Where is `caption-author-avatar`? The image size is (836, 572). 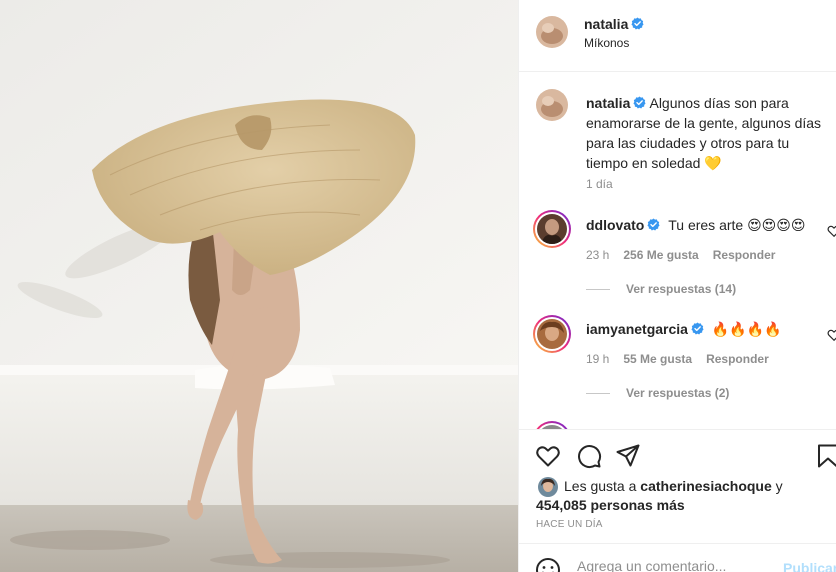
caption-author-avatar is located at coordinates (552, 105).